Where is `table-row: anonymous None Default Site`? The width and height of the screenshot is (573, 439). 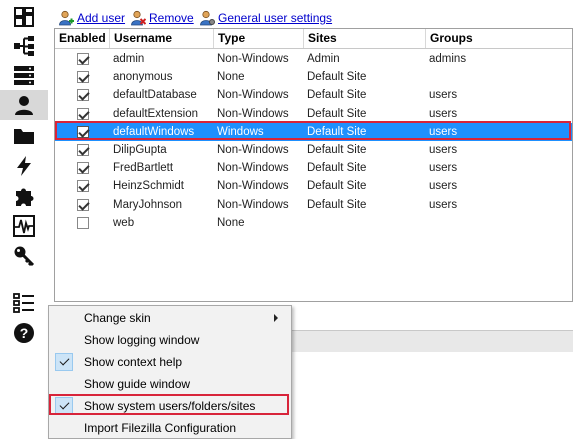
table-row: anonymous None Default Site is located at coordinates (313, 77).